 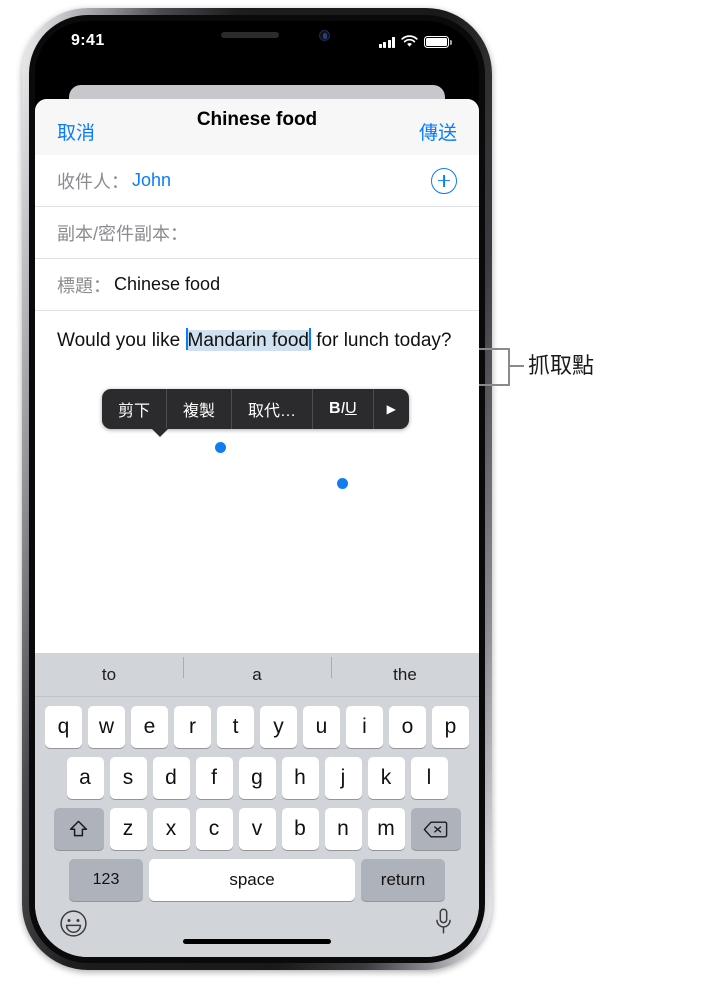 What do you see at coordinates (257, 941) in the screenshot?
I see `home-indicator` at bounding box center [257, 941].